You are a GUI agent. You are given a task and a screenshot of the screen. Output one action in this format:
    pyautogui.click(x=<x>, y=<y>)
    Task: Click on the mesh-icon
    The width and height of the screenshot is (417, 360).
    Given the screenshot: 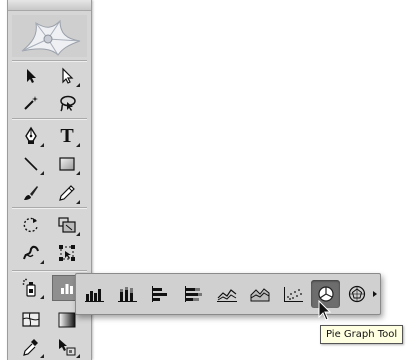 What is the action you would take?
    pyautogui.click(x=31, y=319)
    